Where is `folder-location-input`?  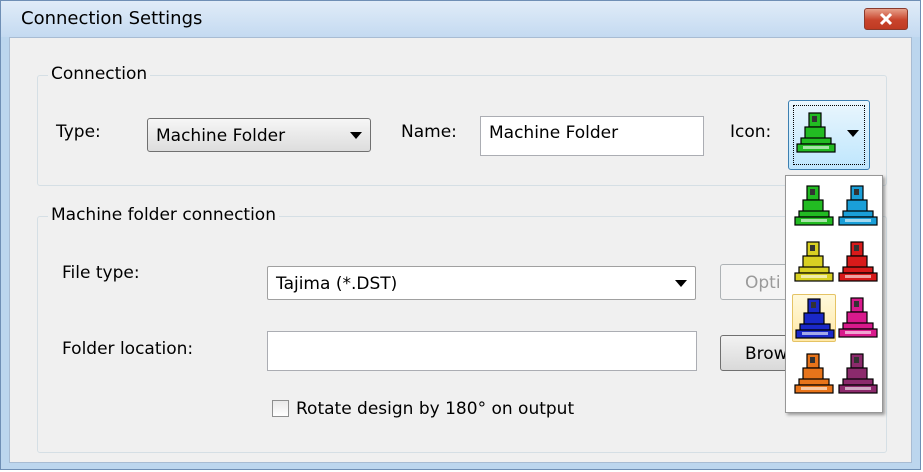 folder-location-input is located at coordinates (482, 351).